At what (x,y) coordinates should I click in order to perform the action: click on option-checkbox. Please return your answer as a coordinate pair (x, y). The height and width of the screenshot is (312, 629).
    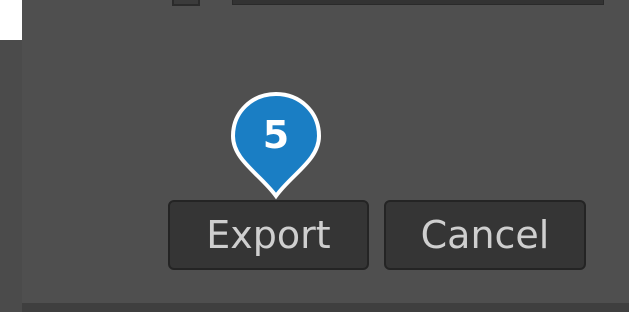
    Looking at the image, I should click on (186, 3).